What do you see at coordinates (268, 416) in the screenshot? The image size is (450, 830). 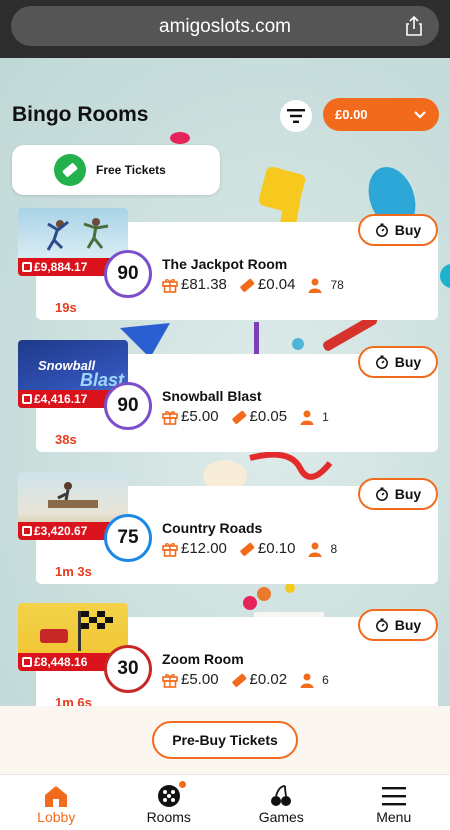 I see `ticket-price-value: £0.05` at bounding box center [268, 416].